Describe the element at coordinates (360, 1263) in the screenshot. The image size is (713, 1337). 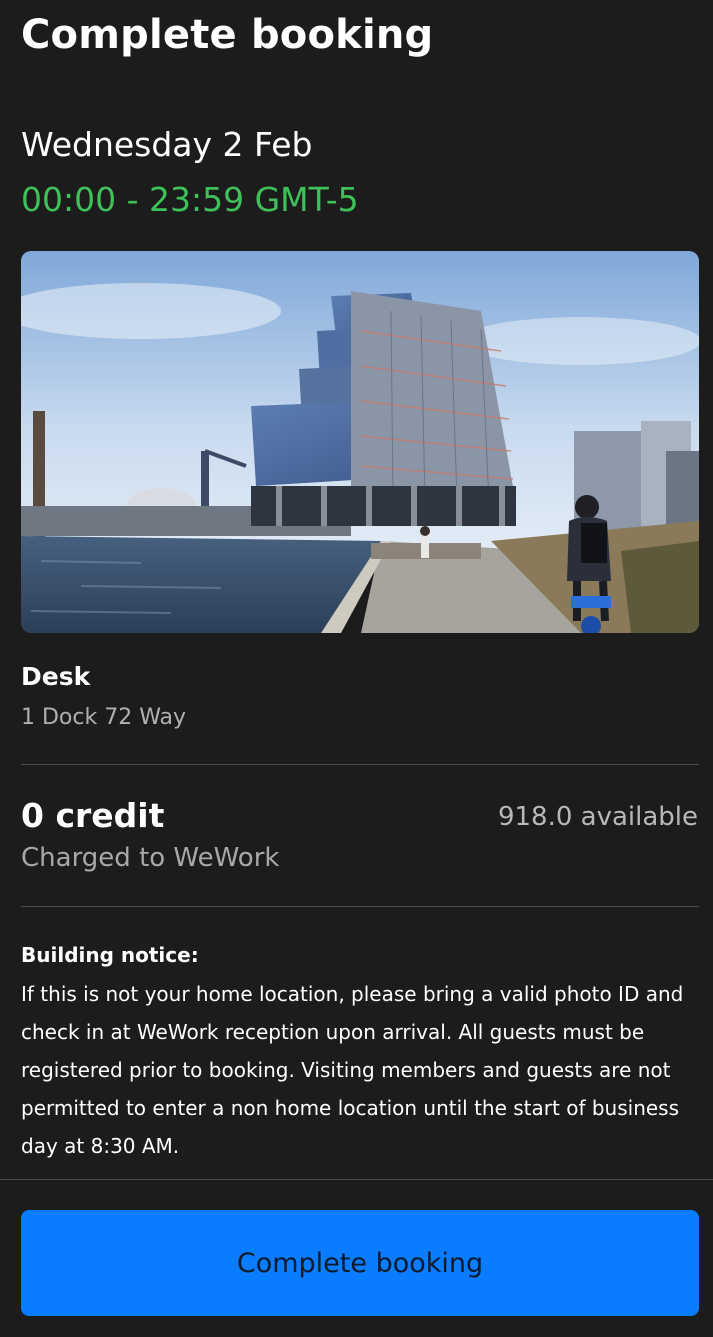
I see `complete-booking-button: Complete booking` at that location.